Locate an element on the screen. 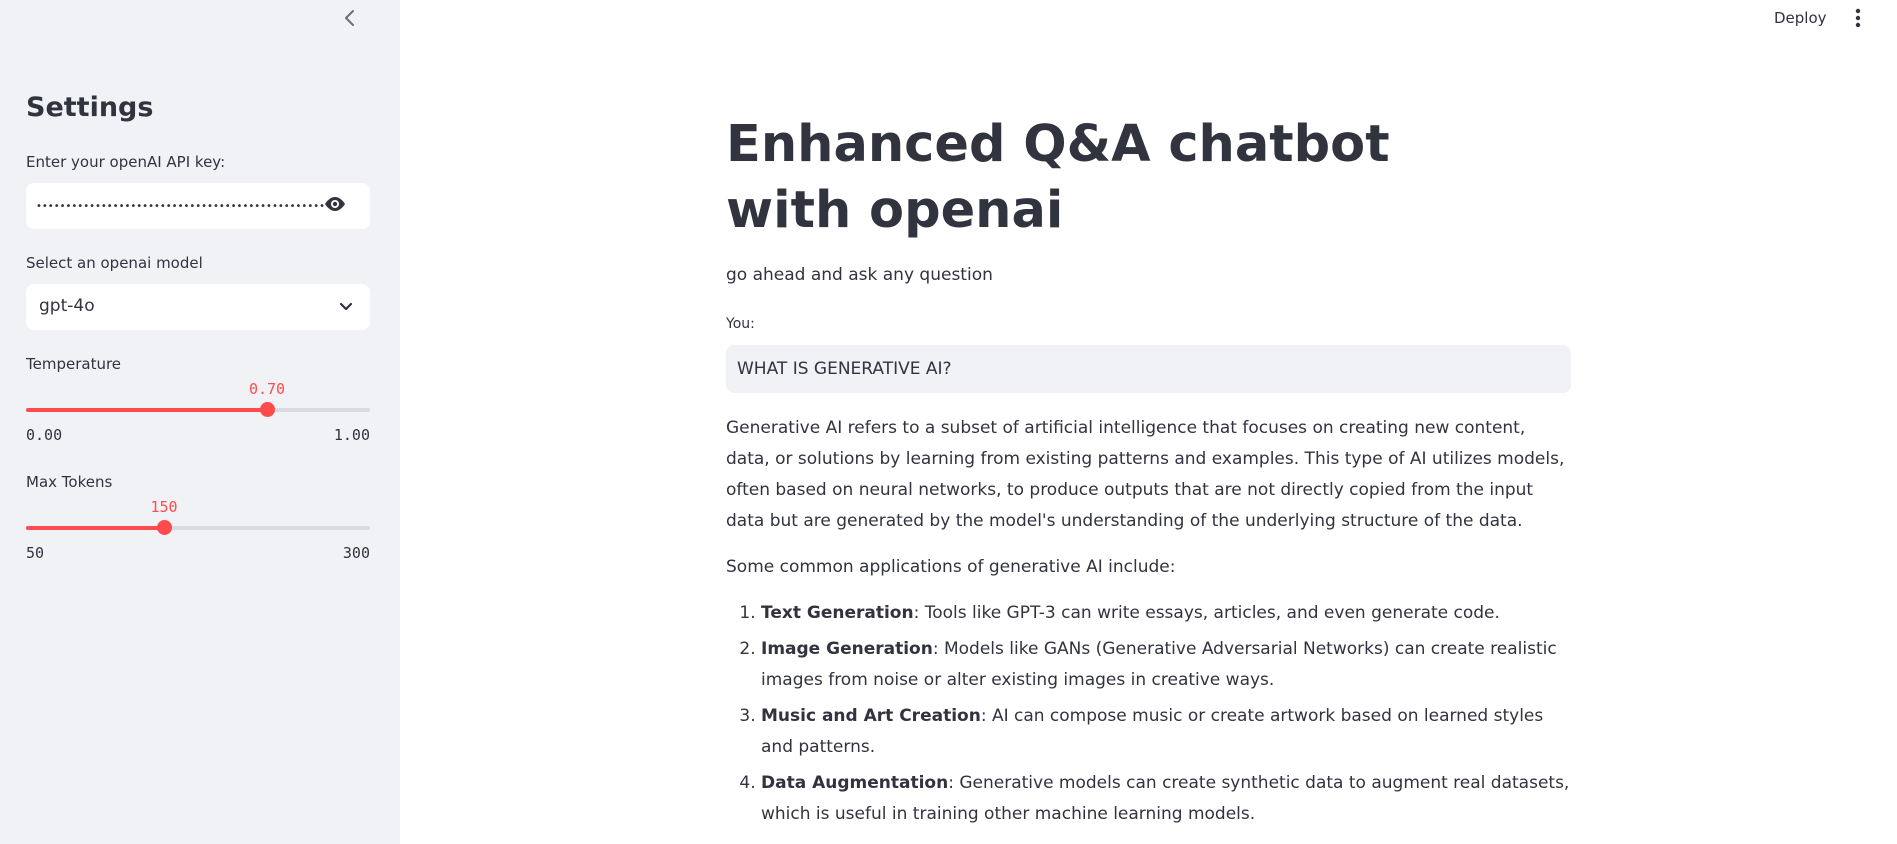 Image resolution: width=1897 pixels, height=844 pixels. temperature-slider: 0.70 is located at coordinates (198, 405).